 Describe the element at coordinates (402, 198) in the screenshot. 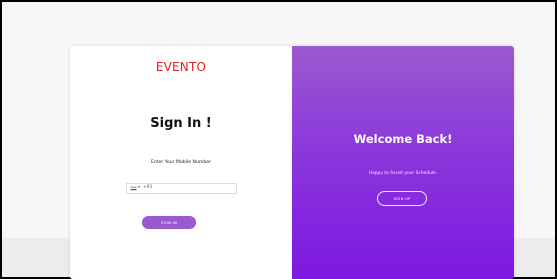

I see `sign-up-button: SIGN UP` at that location.